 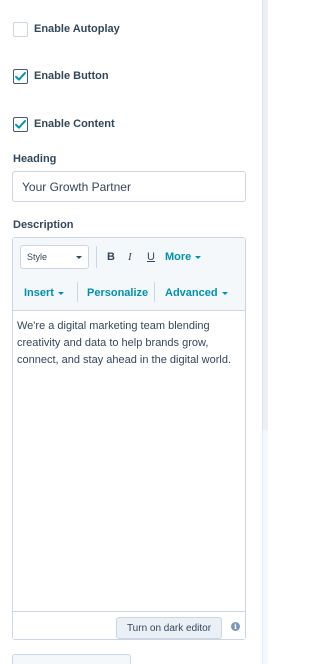 I want to click on style-select-value: Style, so click(x=37, y=257).